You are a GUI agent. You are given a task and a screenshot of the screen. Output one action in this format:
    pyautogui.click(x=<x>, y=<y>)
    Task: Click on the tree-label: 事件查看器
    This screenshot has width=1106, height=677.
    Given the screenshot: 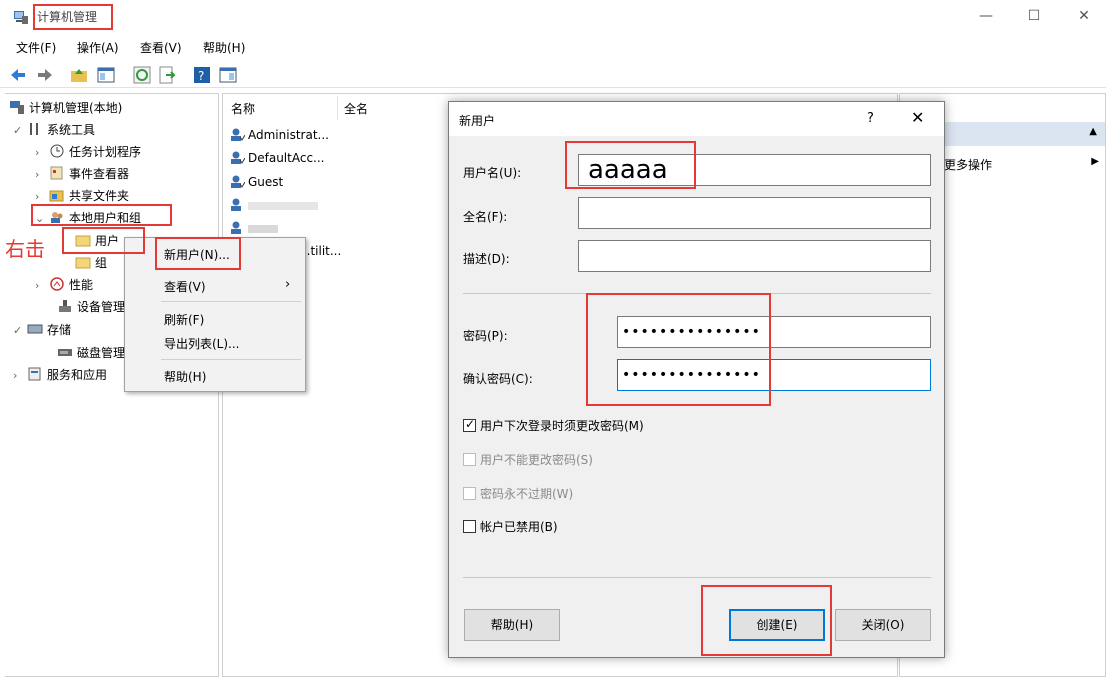 What is the action you would take?
    pyautogui.click(x=99, y=174)
    